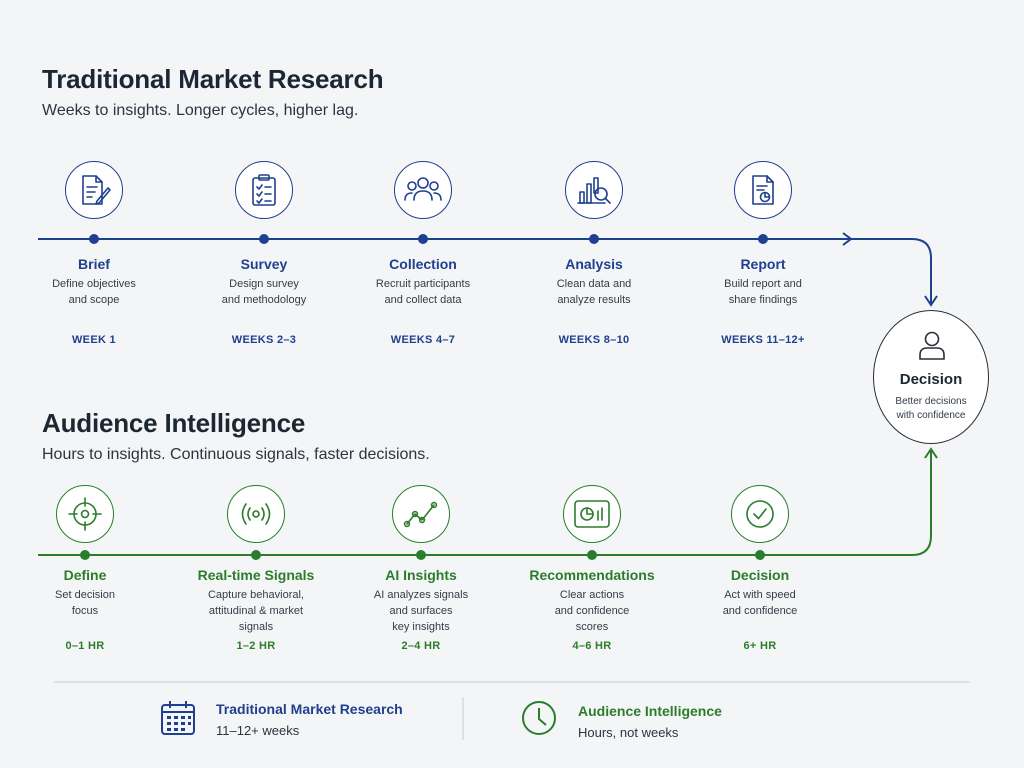 The width and height of the screenshot is (1024, 768). What do you see at coordinates (264, 292) in the screenshot?
I see `step-description: Design survey and methodology` at bounding box center [264, 292].